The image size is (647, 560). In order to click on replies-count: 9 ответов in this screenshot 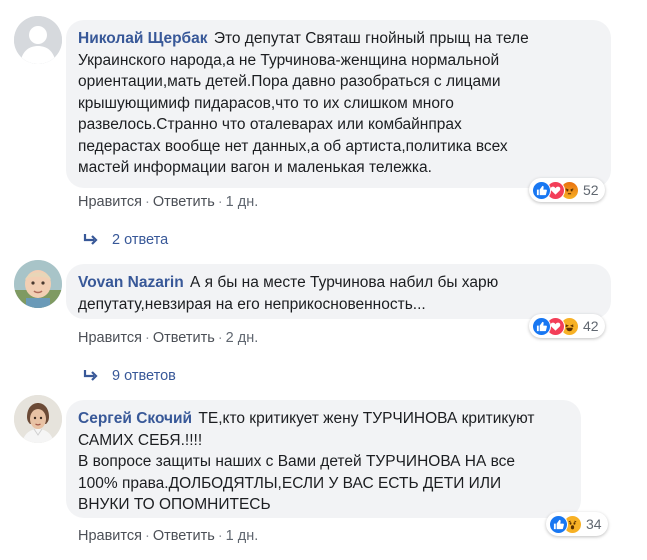, I will do `click(144, 376)`.